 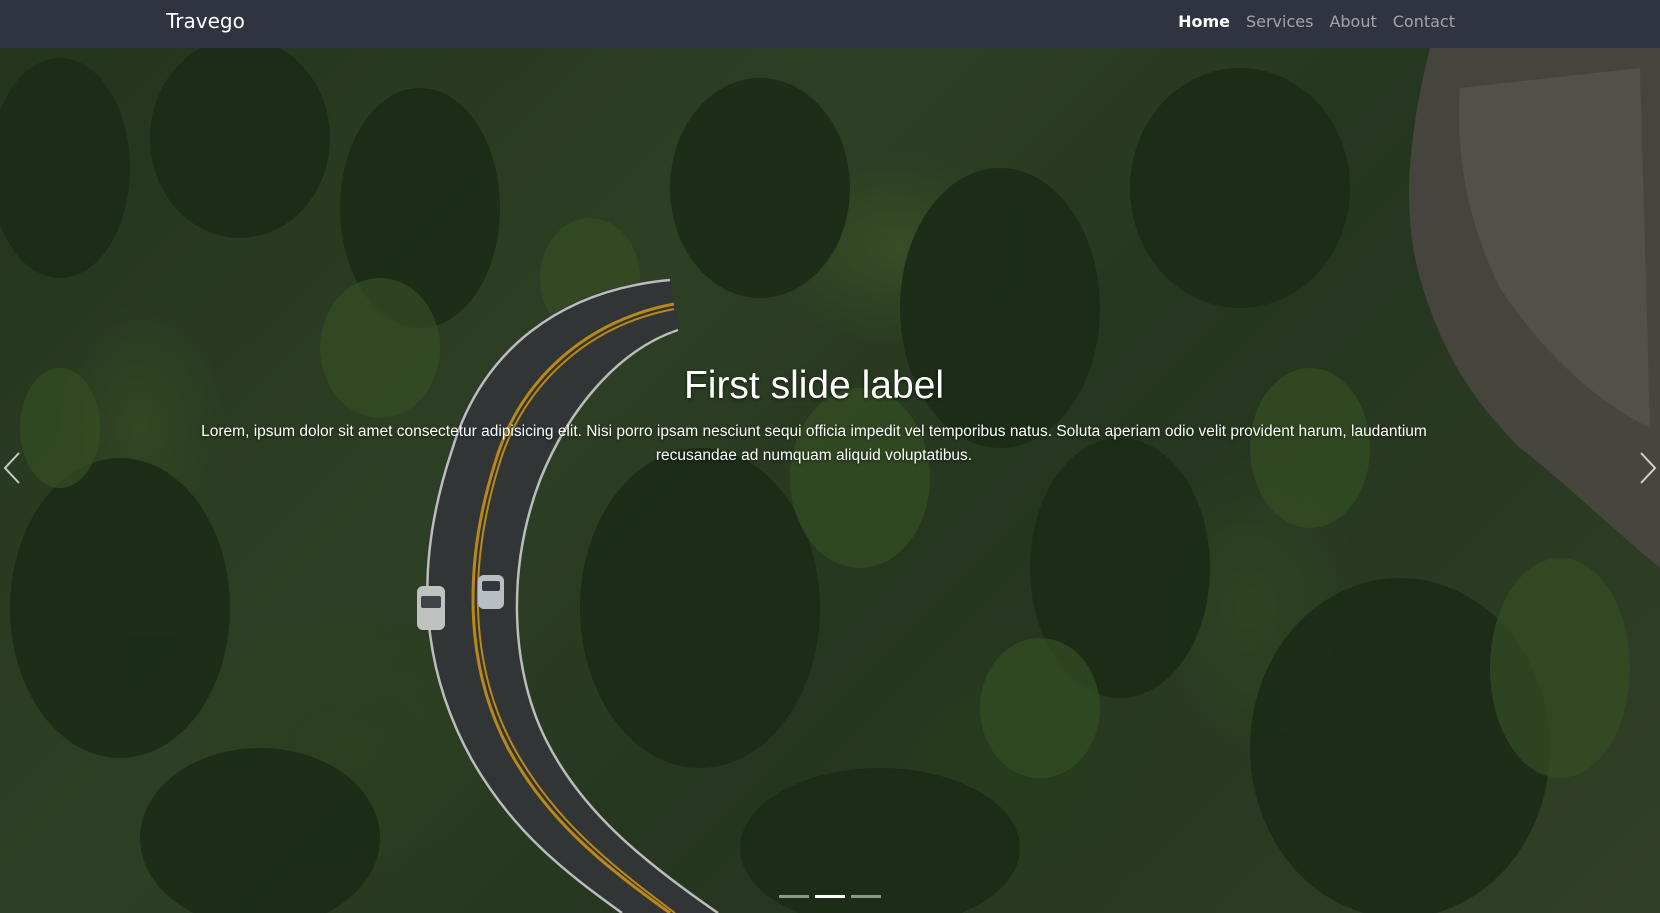 What do you see at coordinates (1279, 21) in the screenshot?
I see `nav-link-services: Services` at bounding box center [1279, 21].